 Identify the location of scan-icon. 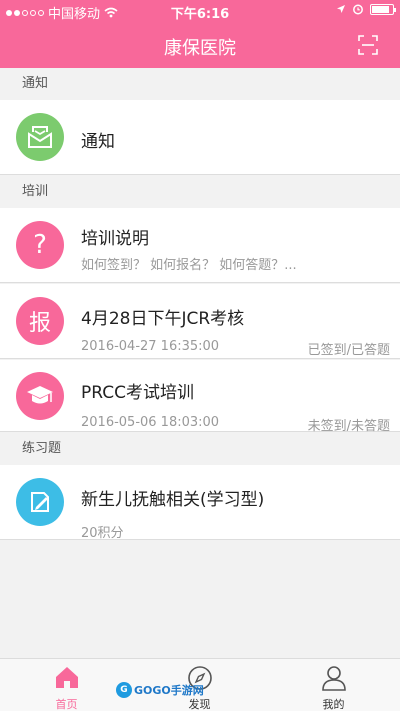
(368, 45).